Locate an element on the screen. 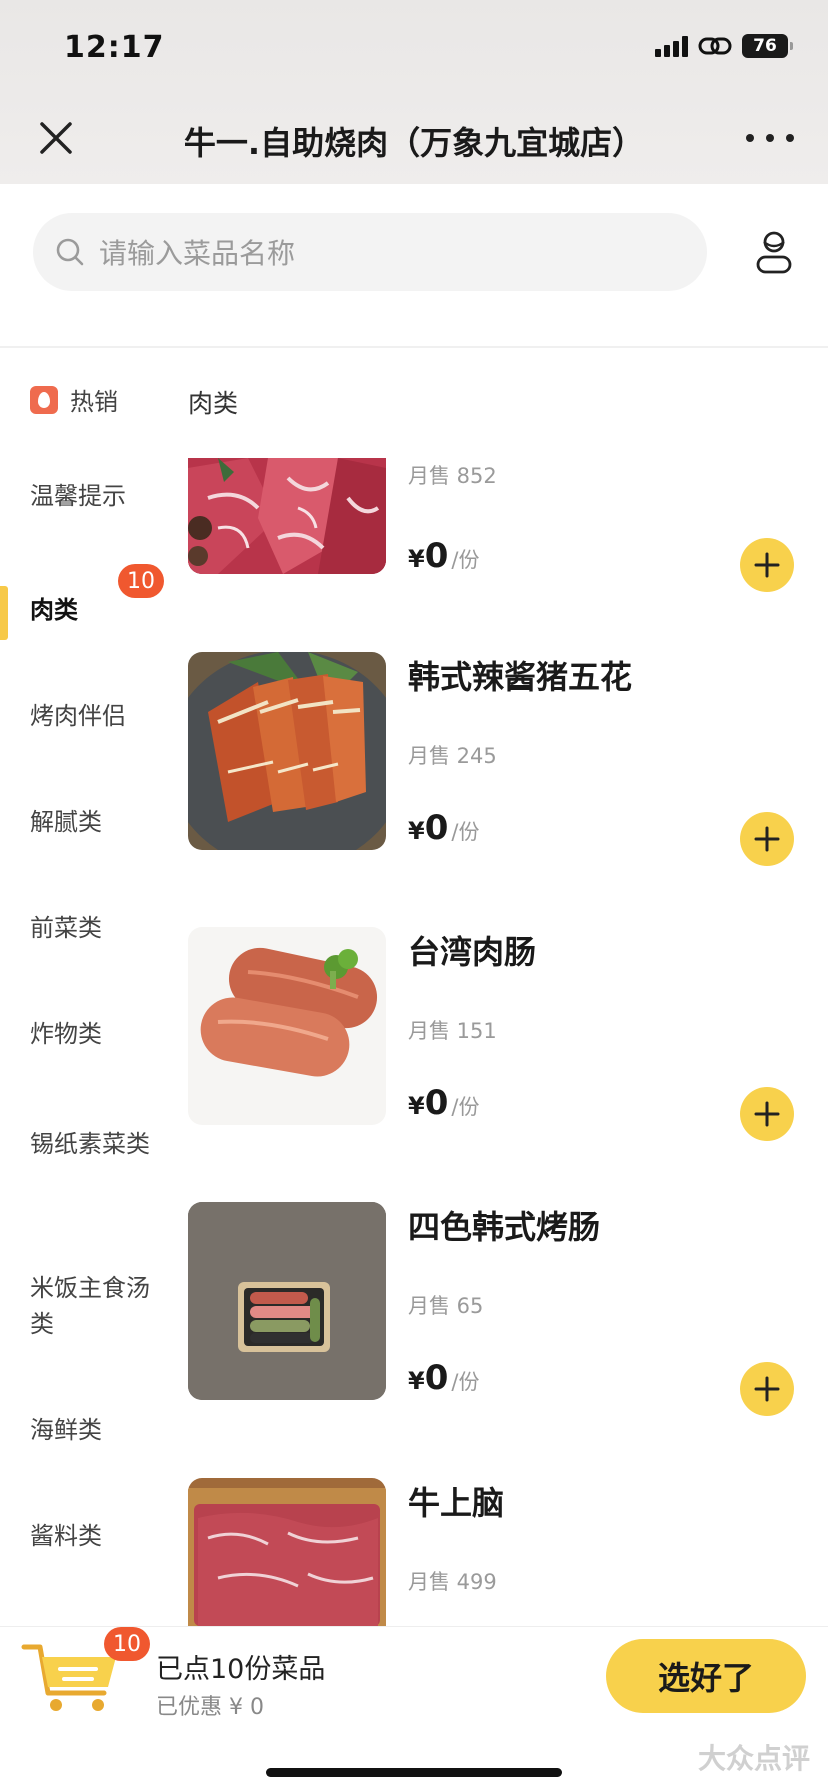 This screenshot has width=828, height=1792. sidebar-item-appetizer: 前菜类 is located at coordinates (95, 928).